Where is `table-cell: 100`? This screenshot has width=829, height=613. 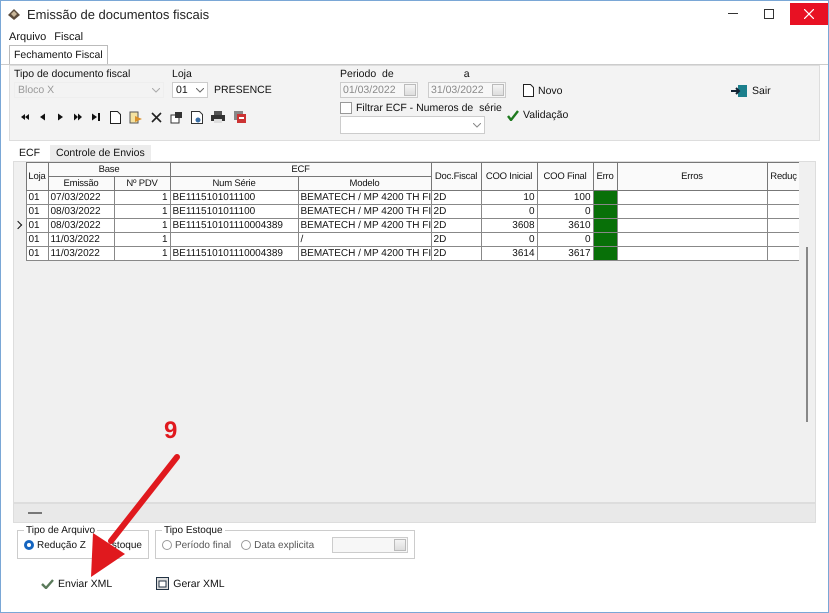
table-cell: 100 is located at coordinates (565, 197).